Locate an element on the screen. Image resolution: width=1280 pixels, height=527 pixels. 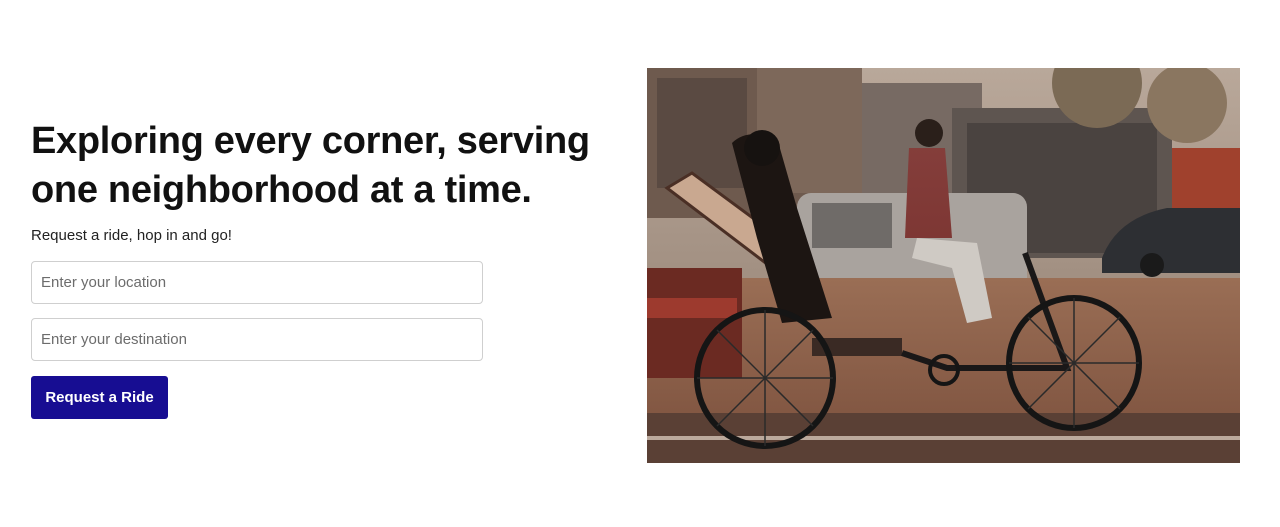
subtitle: Request a ride, hop in and go! is located at coordinates (131, 235).